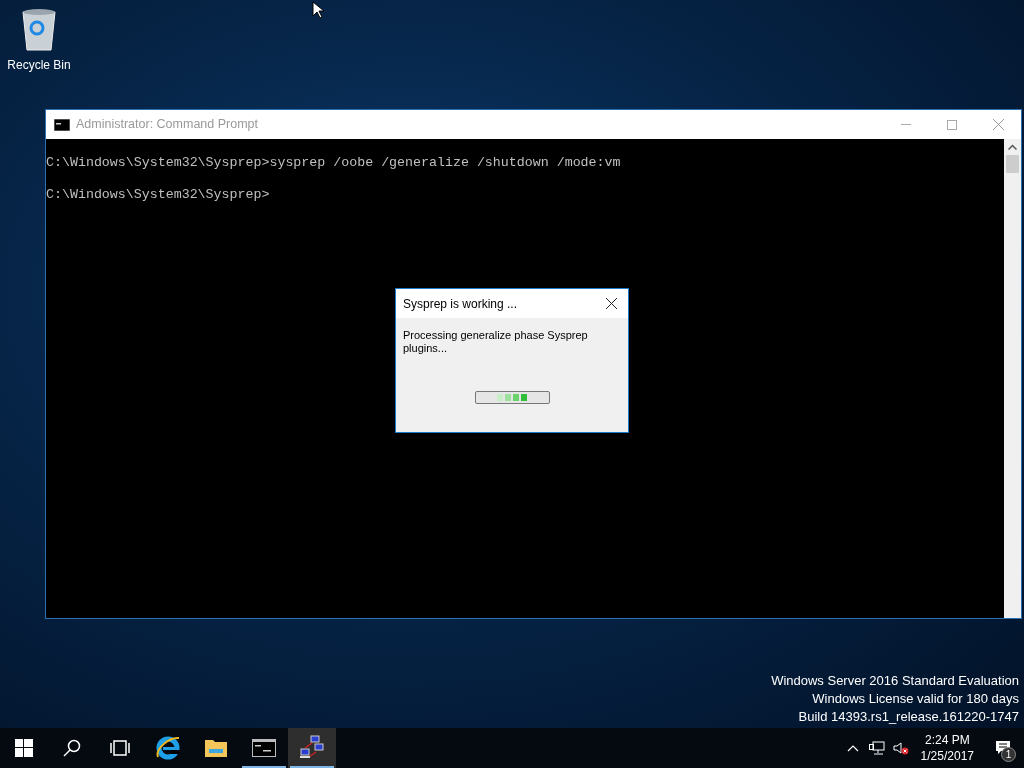 Image resolution: width=1024 pixels, height=768 pixels. I want to click on scrollbar-thumb, so click(1012, 164).